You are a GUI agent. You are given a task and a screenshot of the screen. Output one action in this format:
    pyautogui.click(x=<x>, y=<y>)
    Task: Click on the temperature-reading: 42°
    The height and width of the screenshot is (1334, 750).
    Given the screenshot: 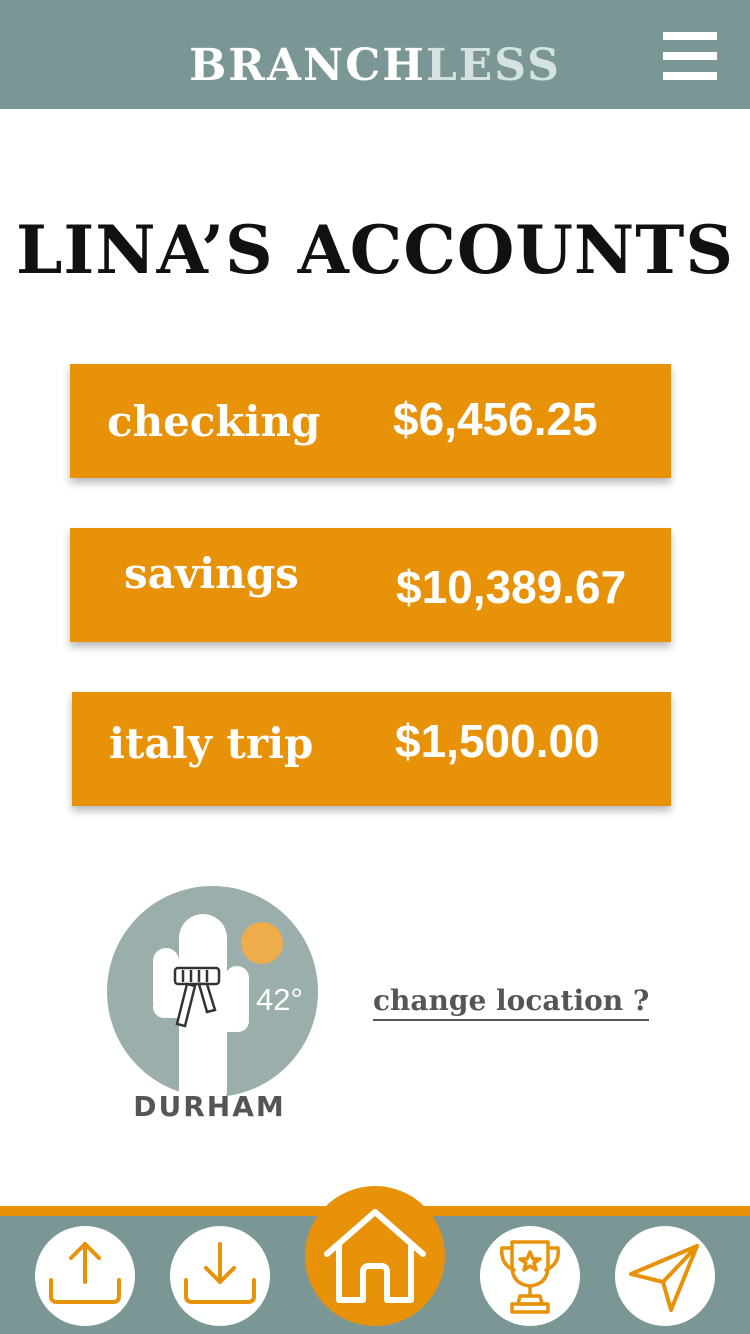 What is the action you would take?
    pyautogui.click(x=279, y=999)
    